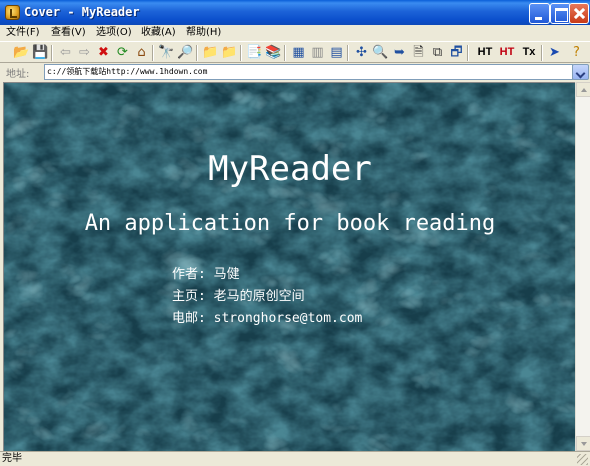  I want to click on author-label: 作者:, so click(189, 274).